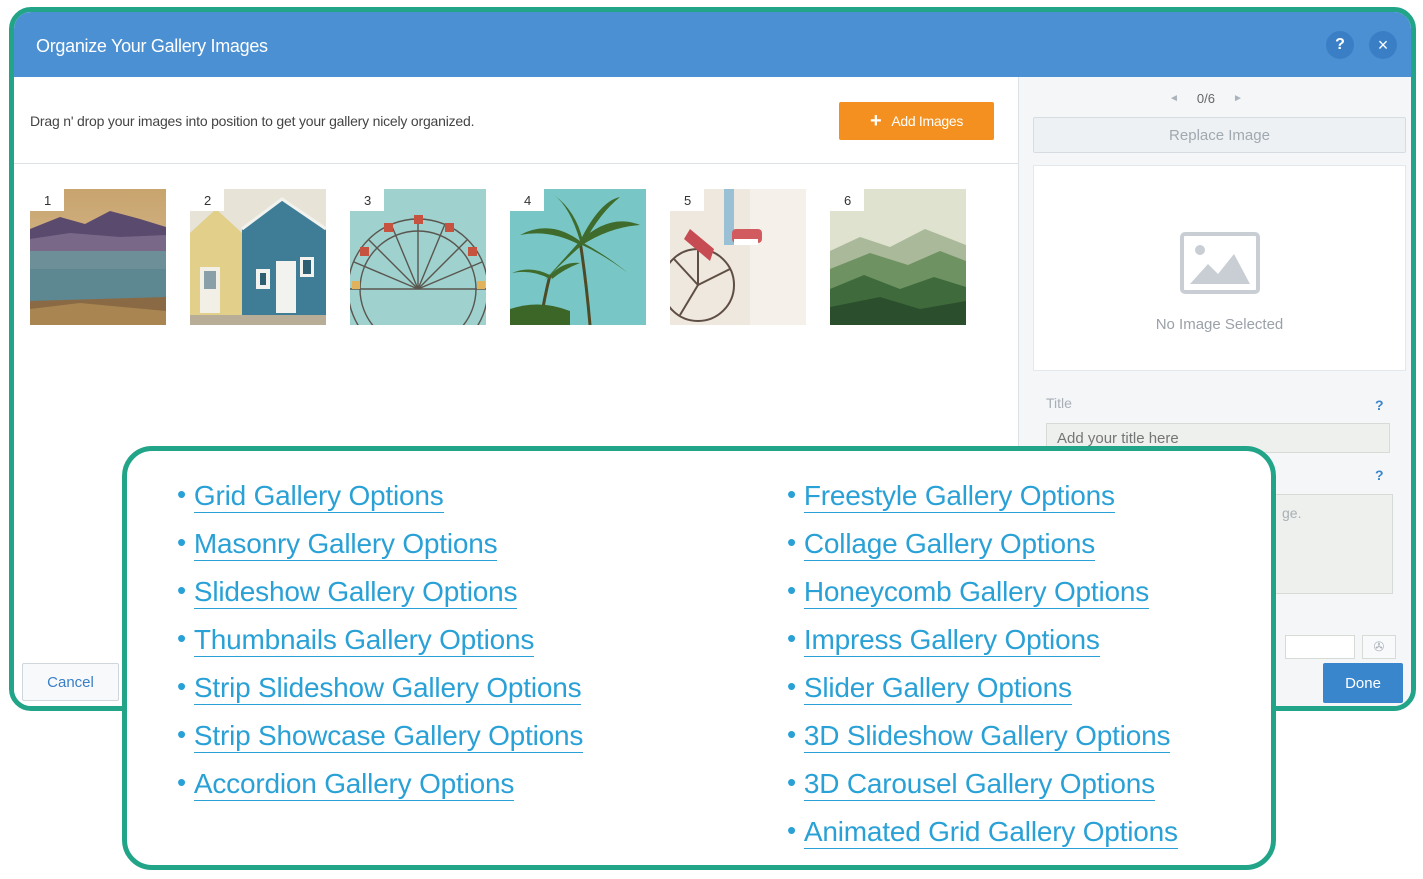  I want to click on option-strip-showcase: • Strip Showcase Gallery Options, so click(380, 744).